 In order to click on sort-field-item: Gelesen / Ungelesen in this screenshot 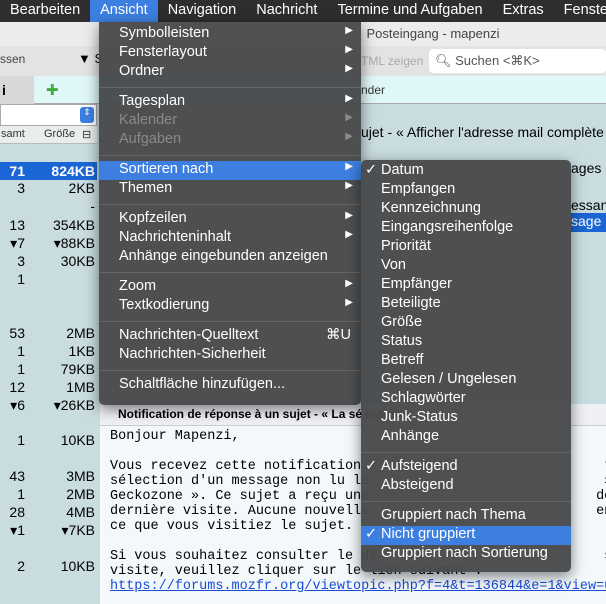, I will do `click(466, 380)`.